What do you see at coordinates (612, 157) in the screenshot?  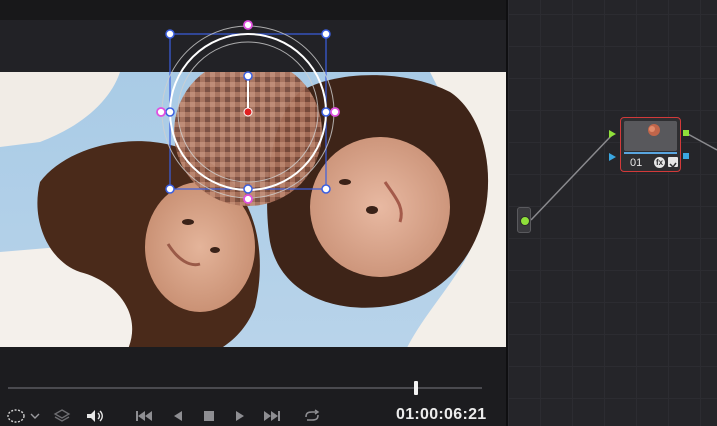 I see `key-input-port-icon` at bounding box center [612, 157].